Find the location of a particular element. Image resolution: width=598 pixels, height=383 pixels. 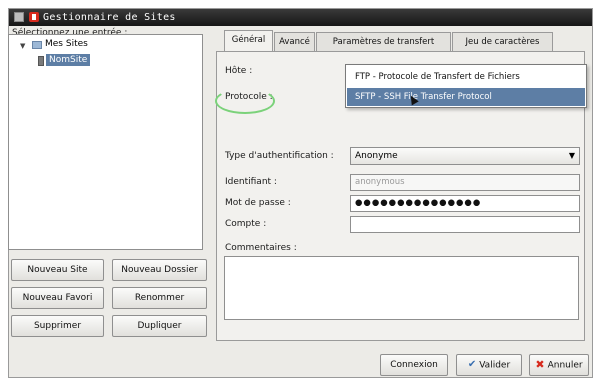

tree-item-nomsite: NomSite is located at coordinates (68, 60).